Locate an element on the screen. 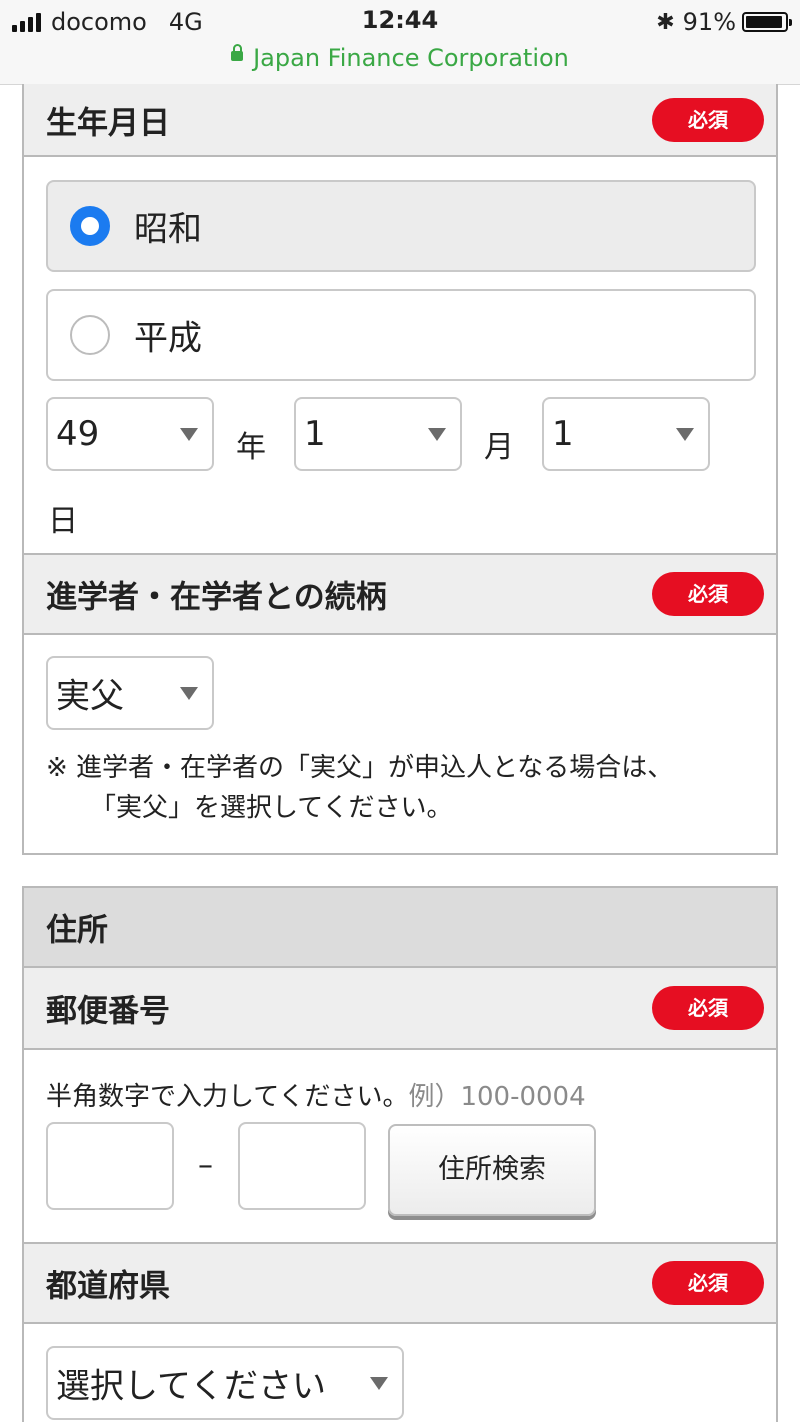 This screenshot has height=1422, width=800. postal-hint: 半角数字で入力してください。例）100-0004 is located at coordinates (316, 1094).